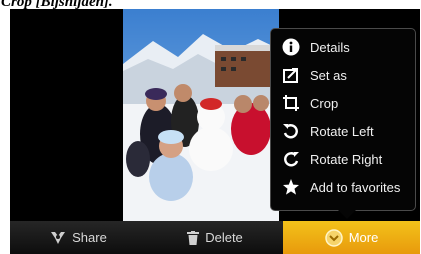 The image size is (421, 254). I want to click on crop-icon, so click(291, 103).